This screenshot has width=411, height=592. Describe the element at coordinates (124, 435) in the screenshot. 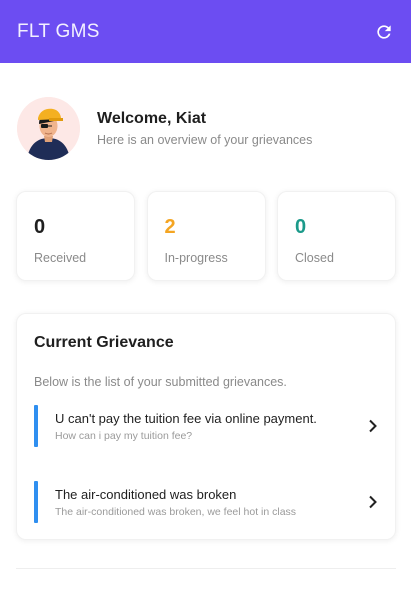

I see `grievance-description: How can i pay my tuition fee?` at that location.